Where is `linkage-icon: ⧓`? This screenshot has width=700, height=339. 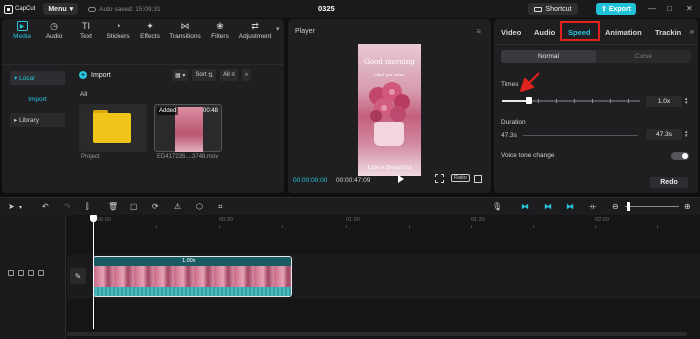
linkage-icon: ⧓ is located at coordinates (570, 206).